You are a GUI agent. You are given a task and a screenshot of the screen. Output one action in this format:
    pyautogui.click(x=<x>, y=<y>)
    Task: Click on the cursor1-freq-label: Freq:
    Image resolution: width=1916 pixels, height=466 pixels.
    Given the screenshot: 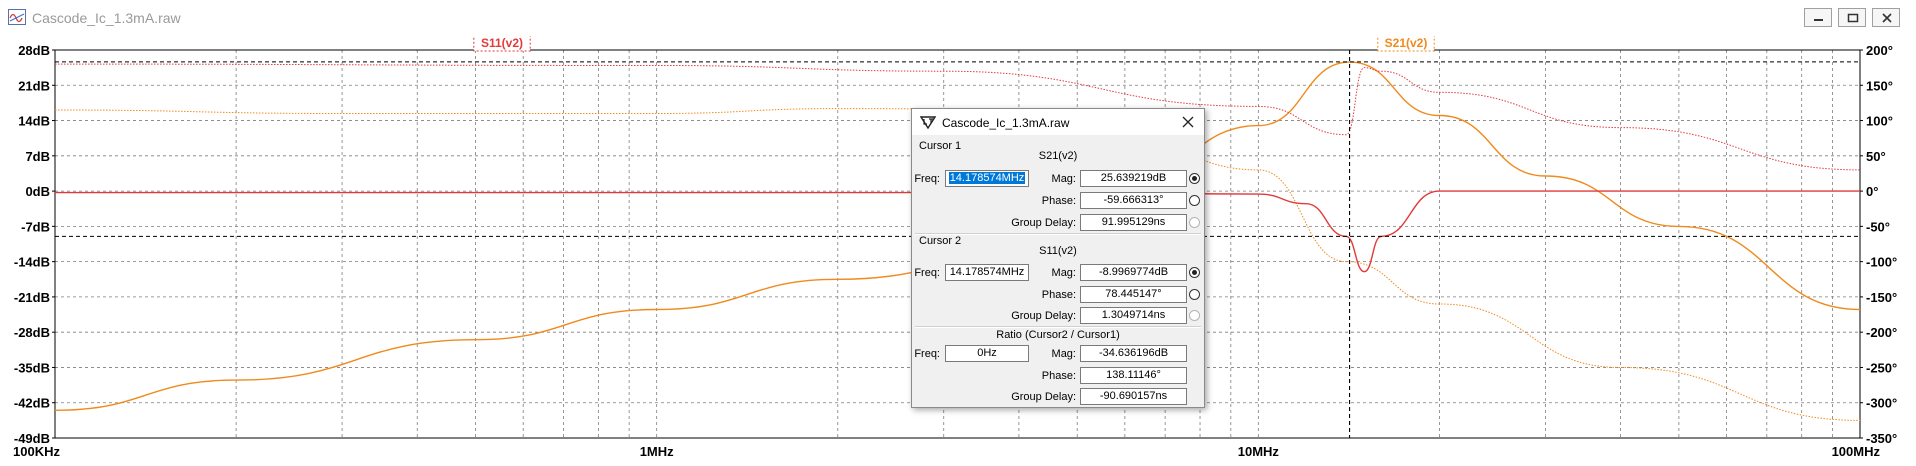 What is the action you would take?
    pyautogui.click(x=927, y=179)
    